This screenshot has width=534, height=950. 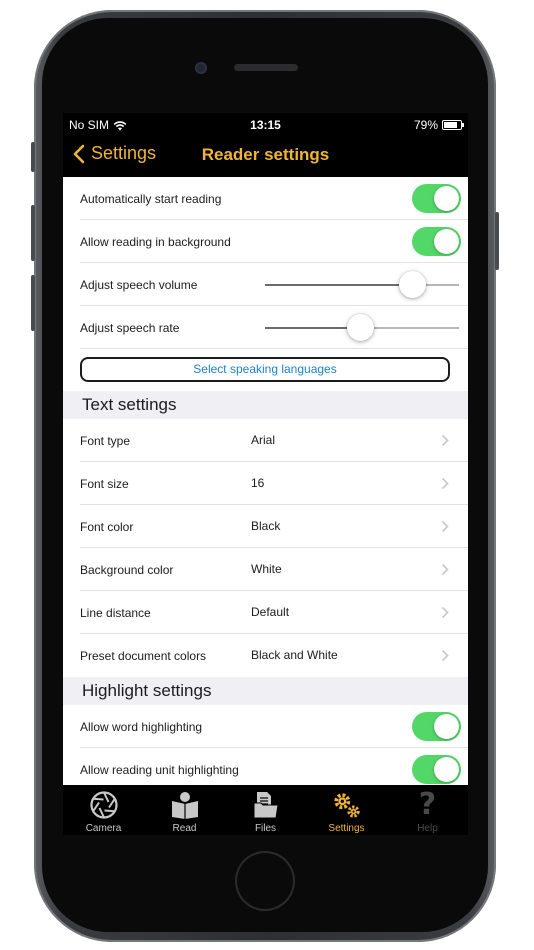 I want to click on auto-start-row: Automatically start reading, so click(x=265, y=198).